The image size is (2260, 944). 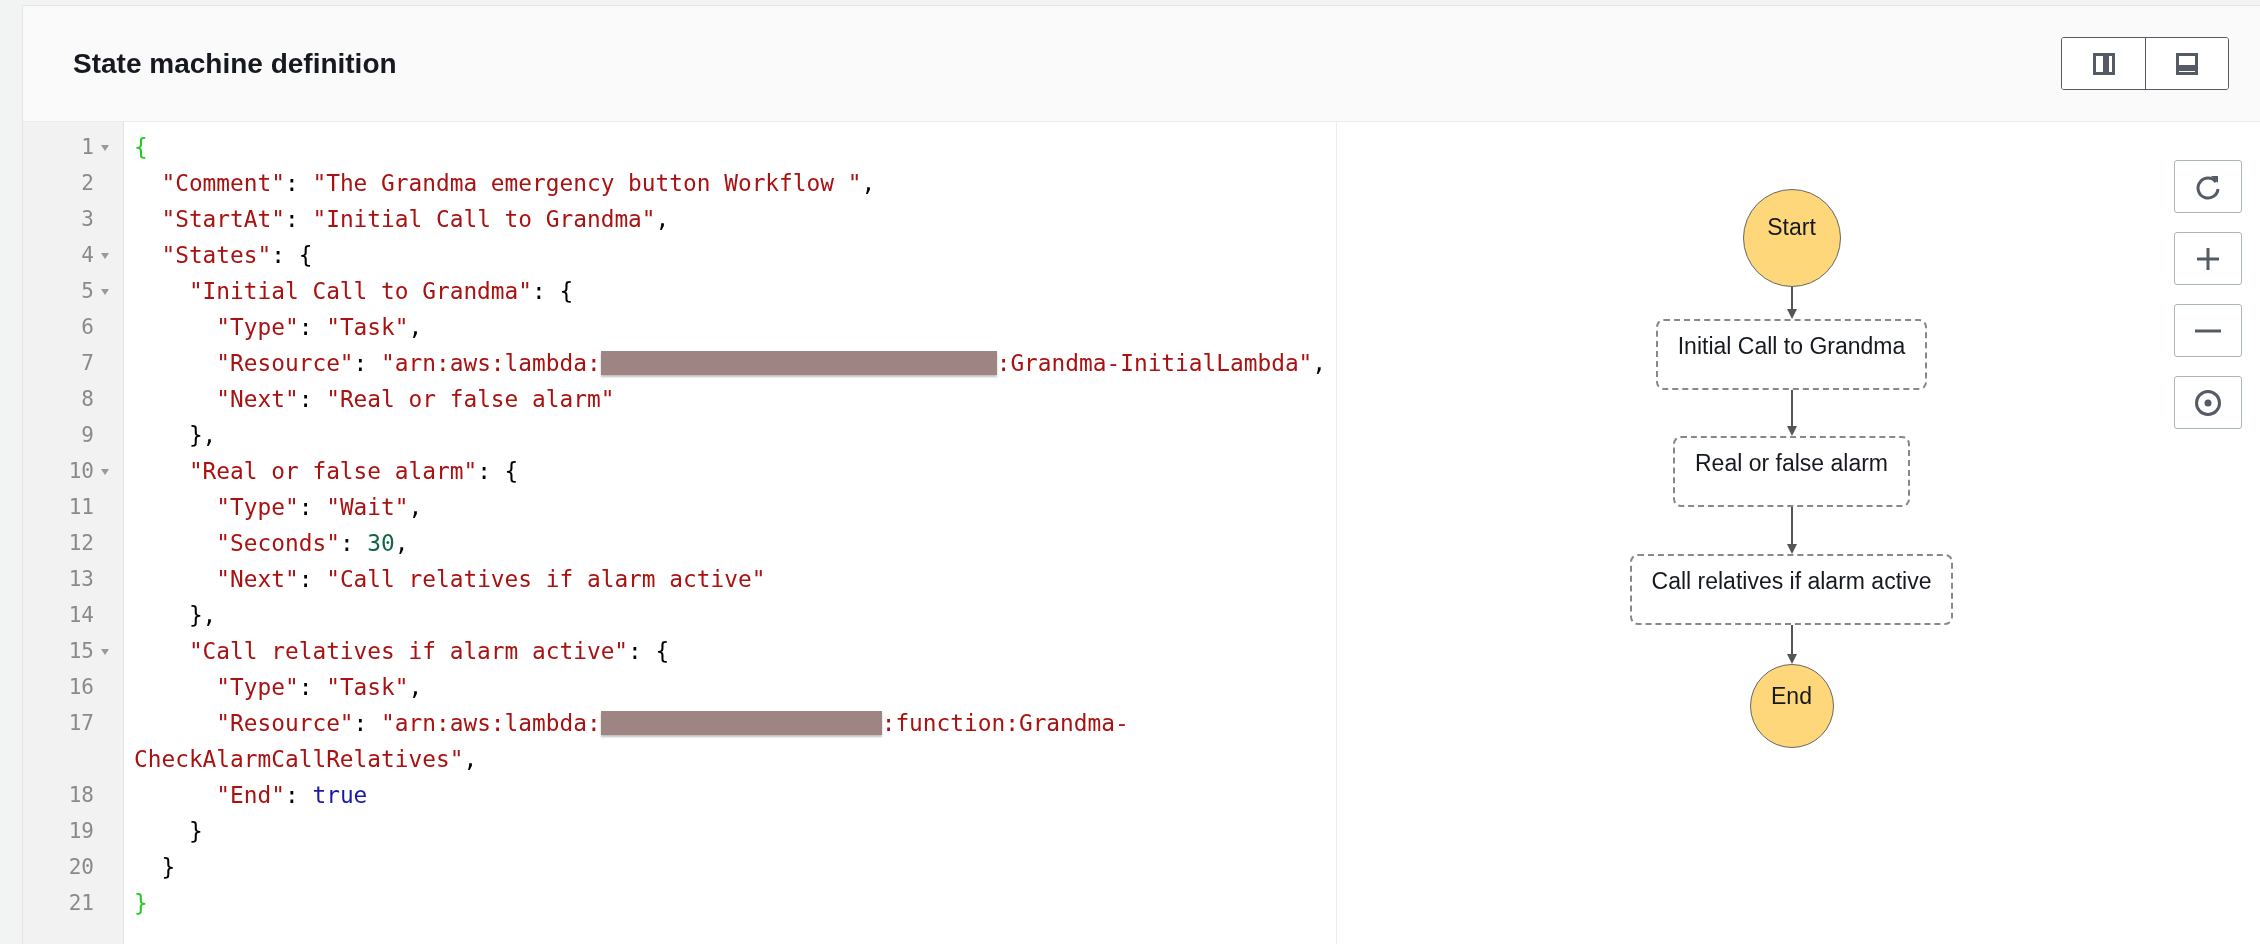 What do you see at coordinates (87, 291) in the screenshot?
I see `line-number: 5` at bounding box center [87, 291].